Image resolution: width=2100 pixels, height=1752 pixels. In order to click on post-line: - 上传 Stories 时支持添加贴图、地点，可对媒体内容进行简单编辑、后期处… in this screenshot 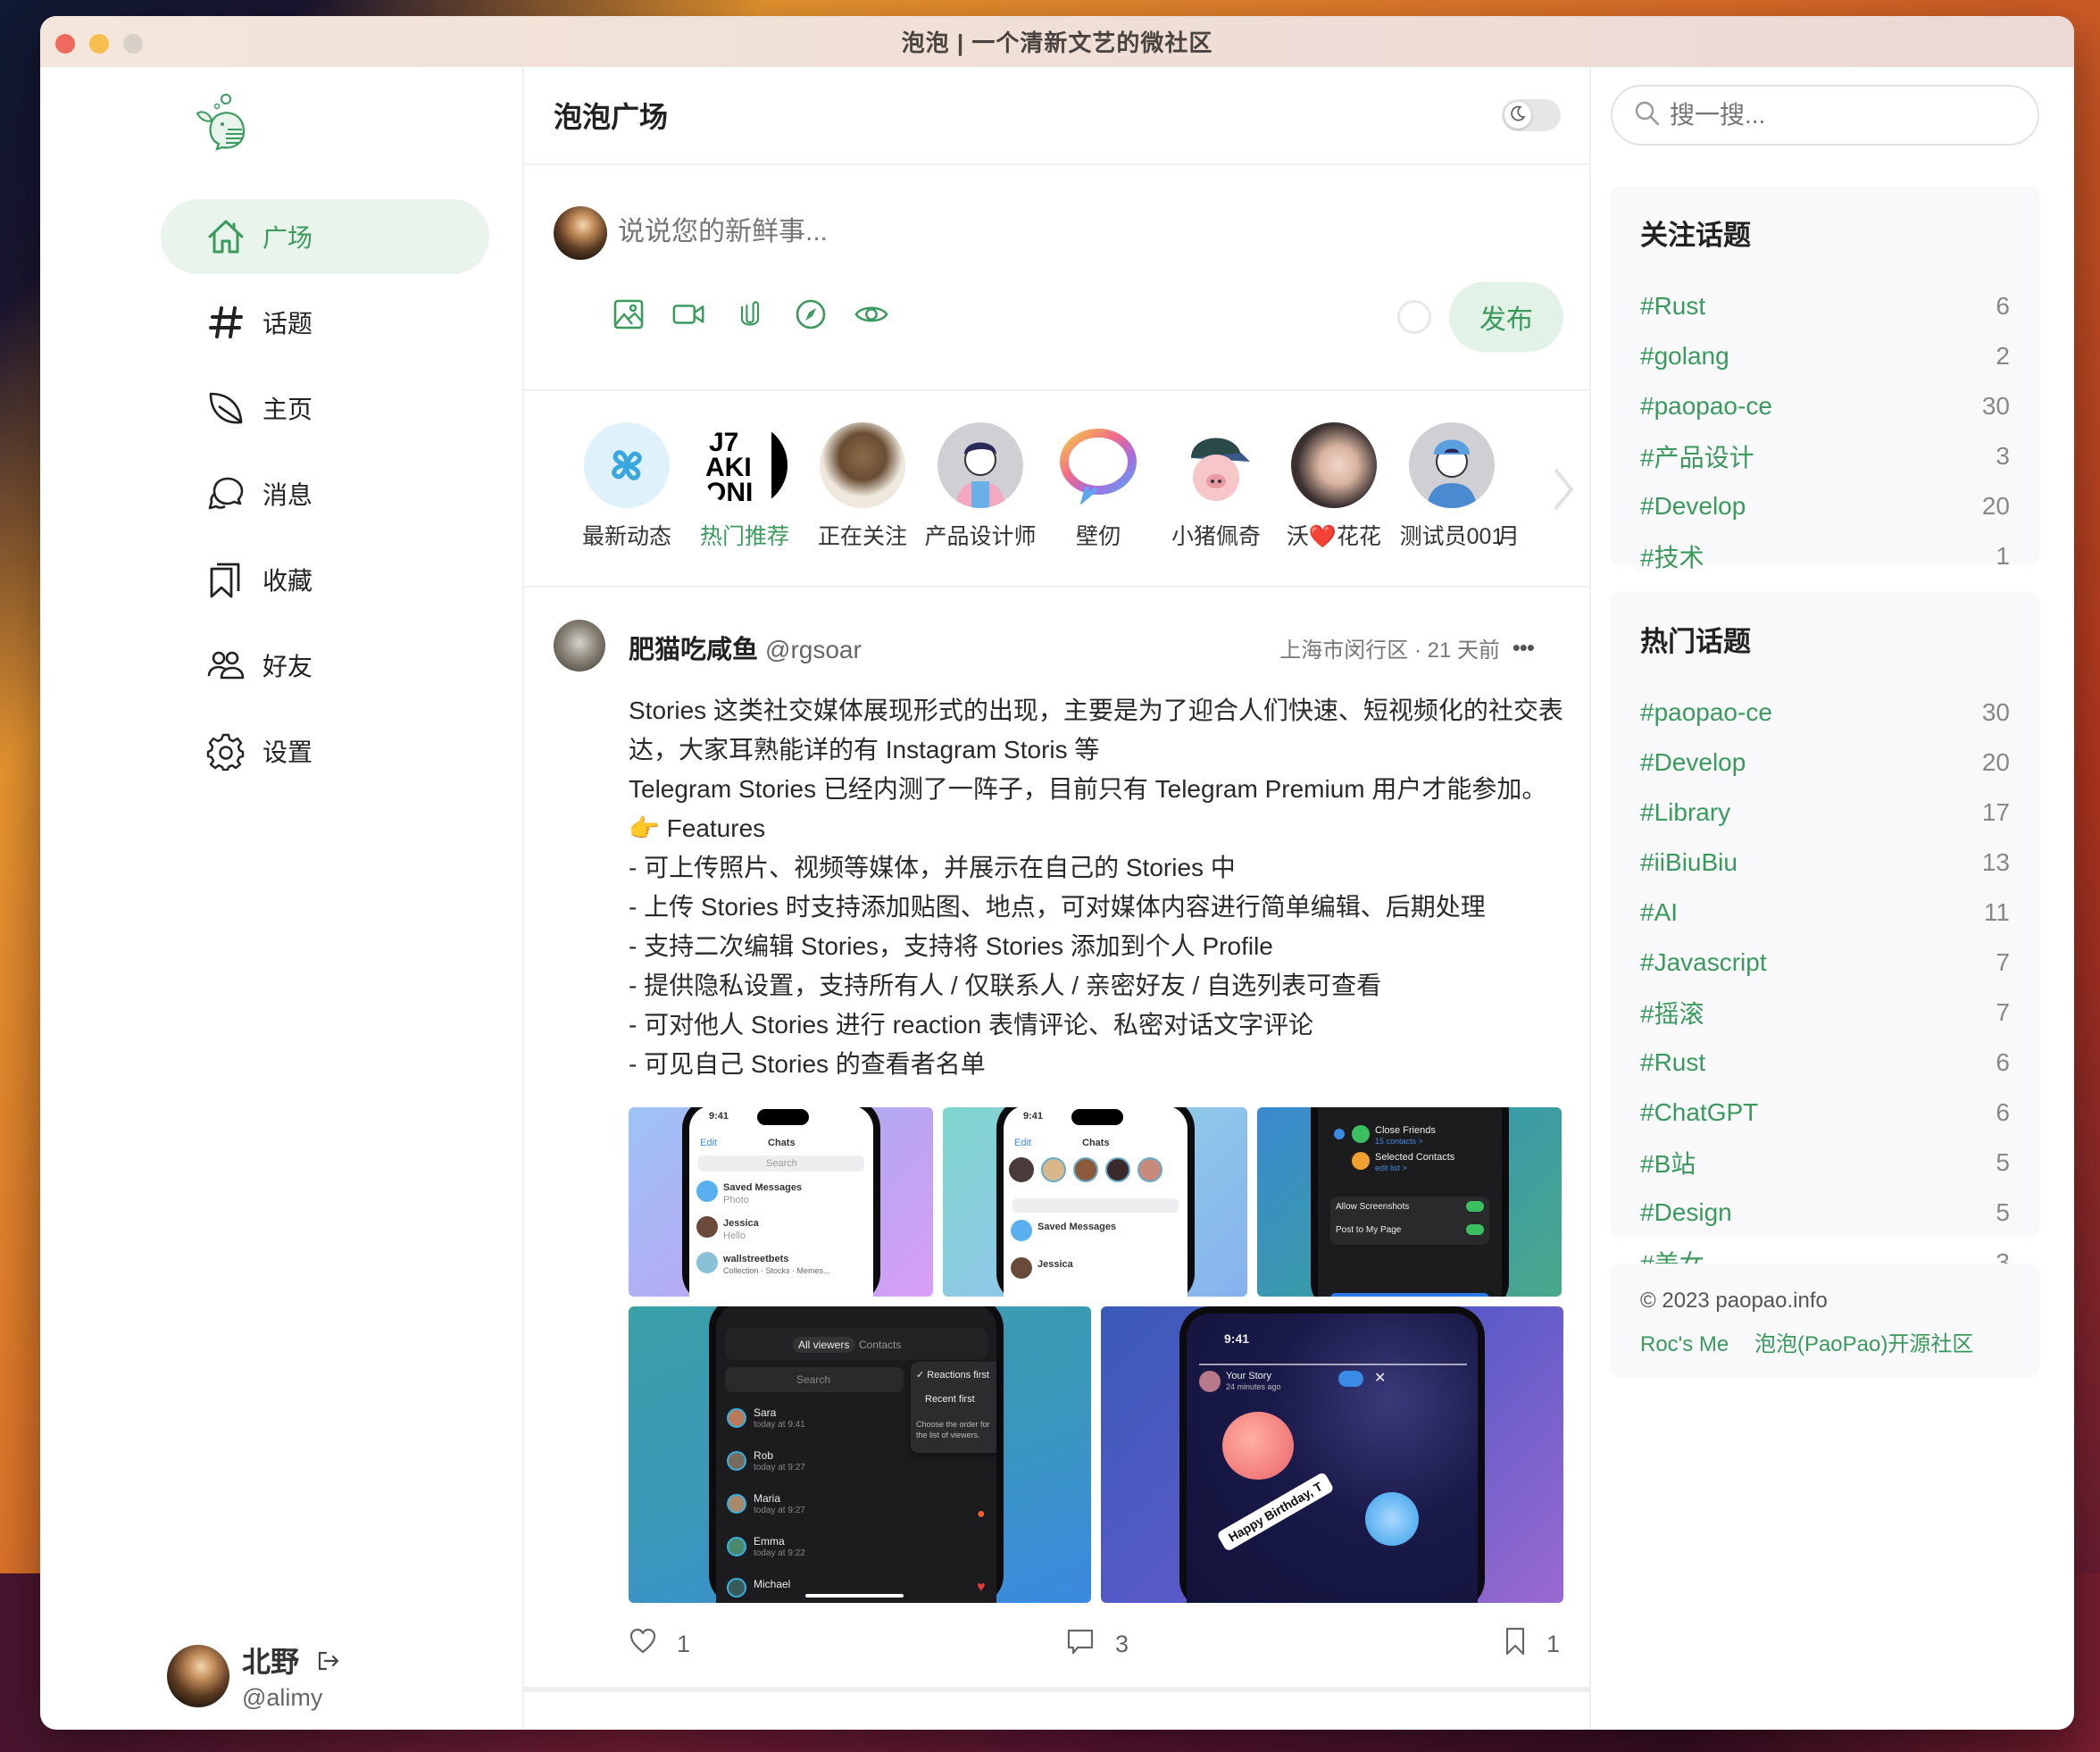, I will do `click(1058, 907)`.